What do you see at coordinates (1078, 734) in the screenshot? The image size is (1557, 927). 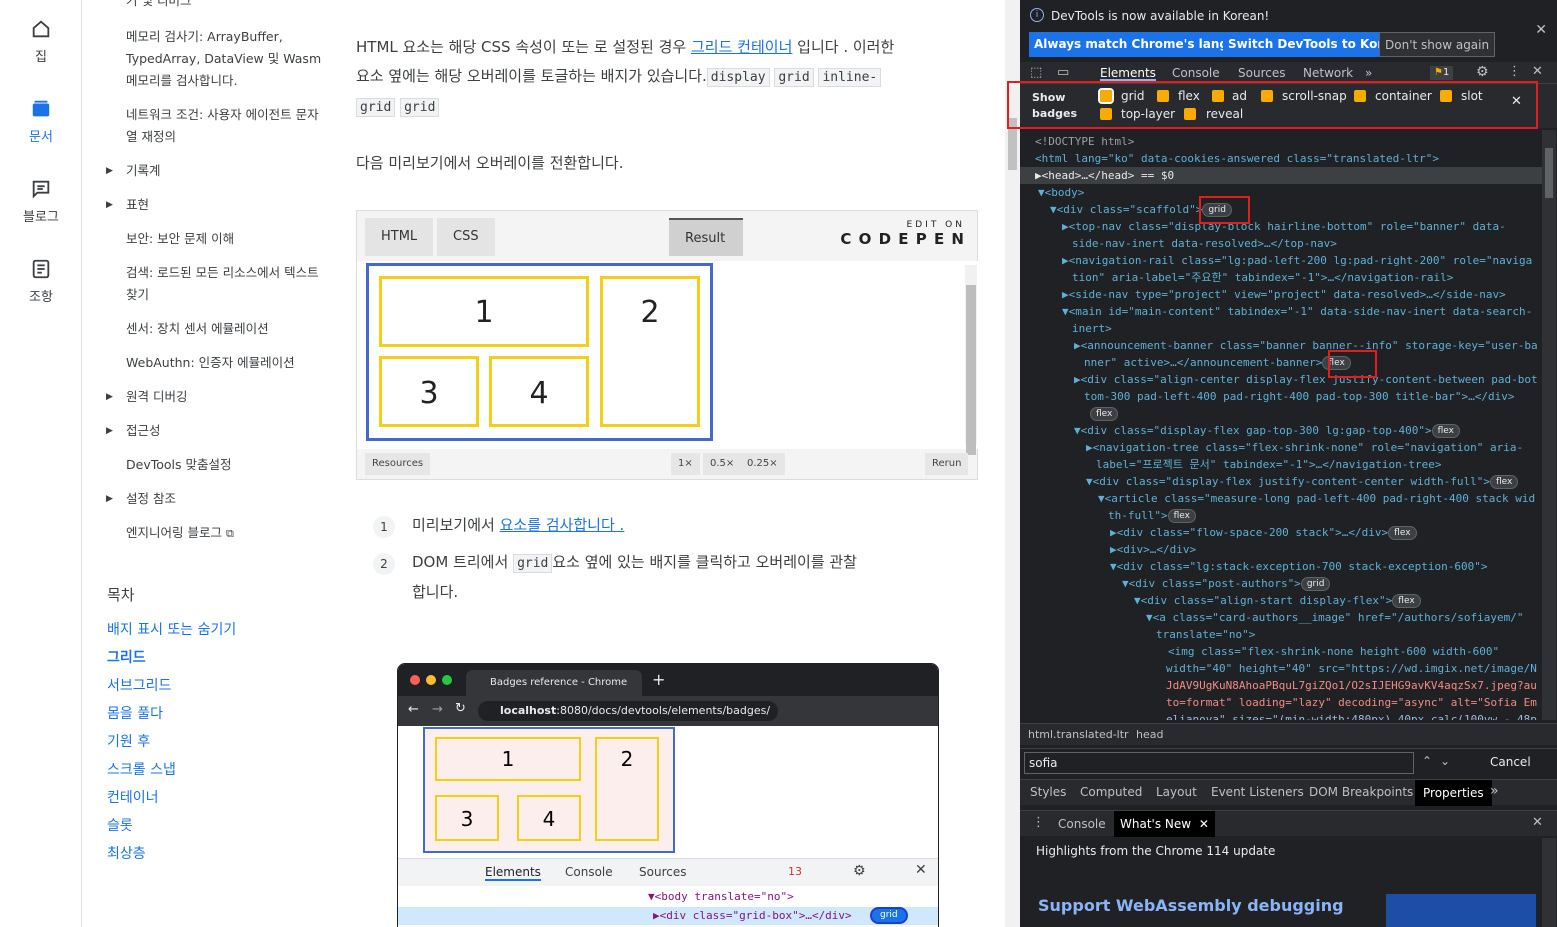 I see `breadcrumb-item: html.translated-ltr` at bounding box center [1078, 734].